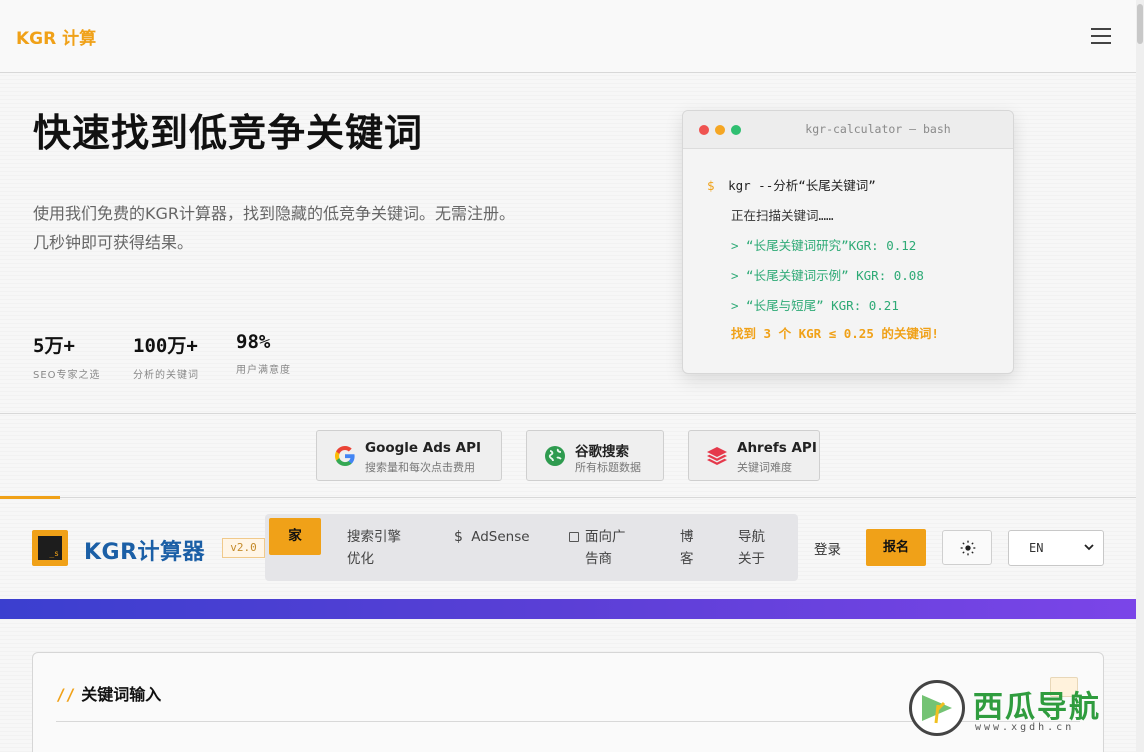  I want to click on api-card-title: Google Ads API, so click(423, 448).